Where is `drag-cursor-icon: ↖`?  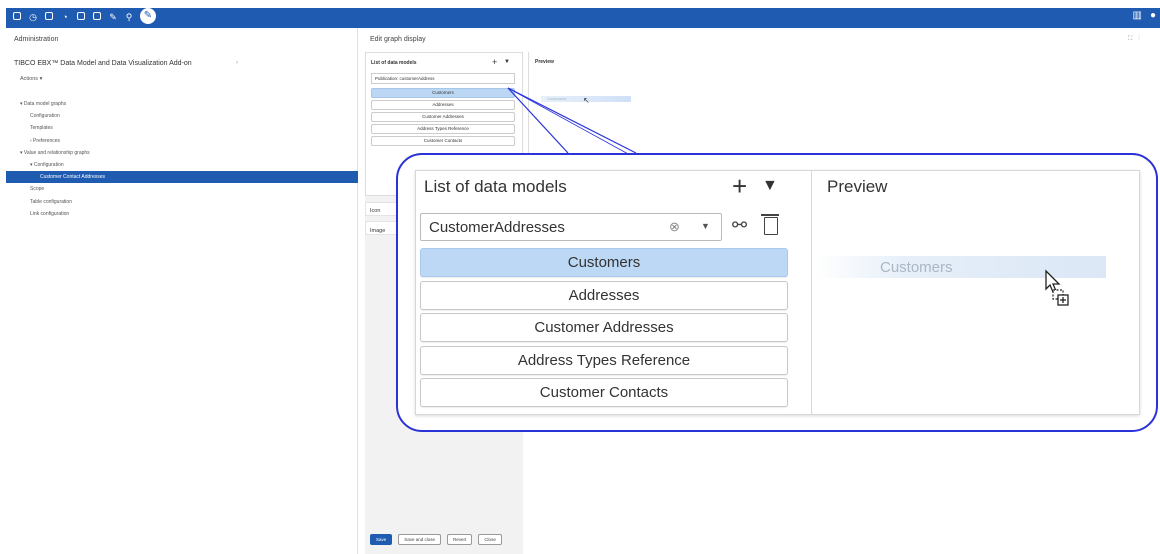 drag-cursor-icon: ↖ is located at coordinates (586, 100).